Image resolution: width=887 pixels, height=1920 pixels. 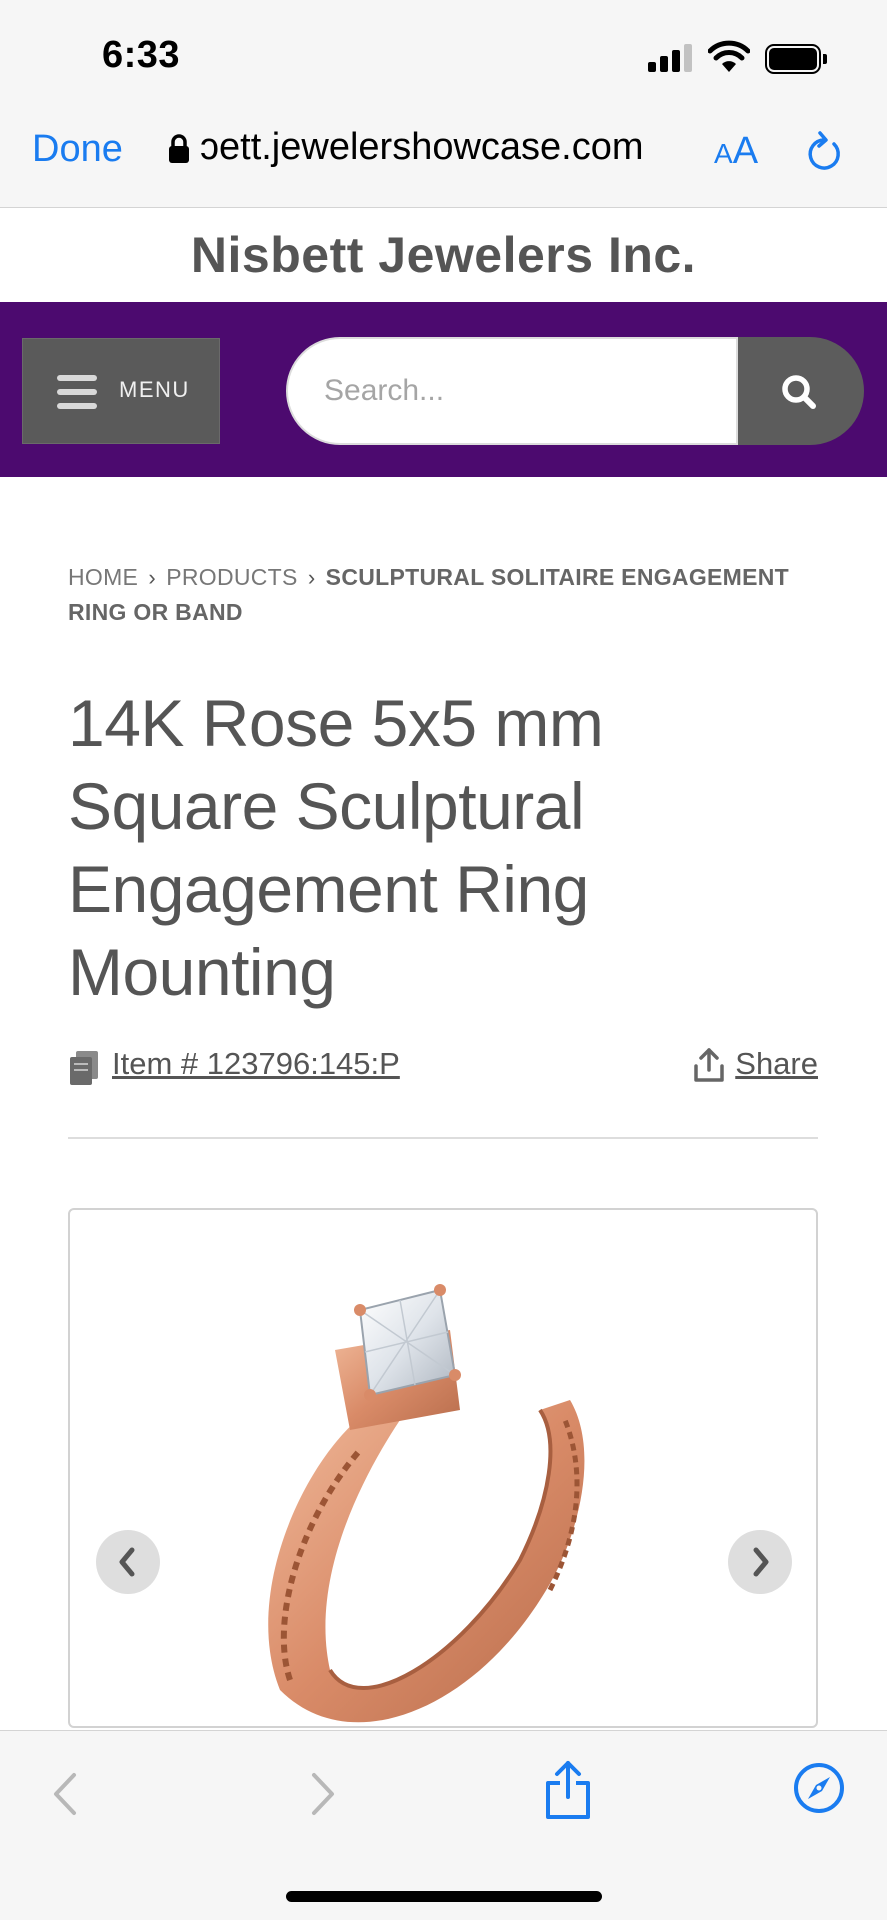 I want to click on browser-bottom-toolbar, so click(x=443, y=1825).